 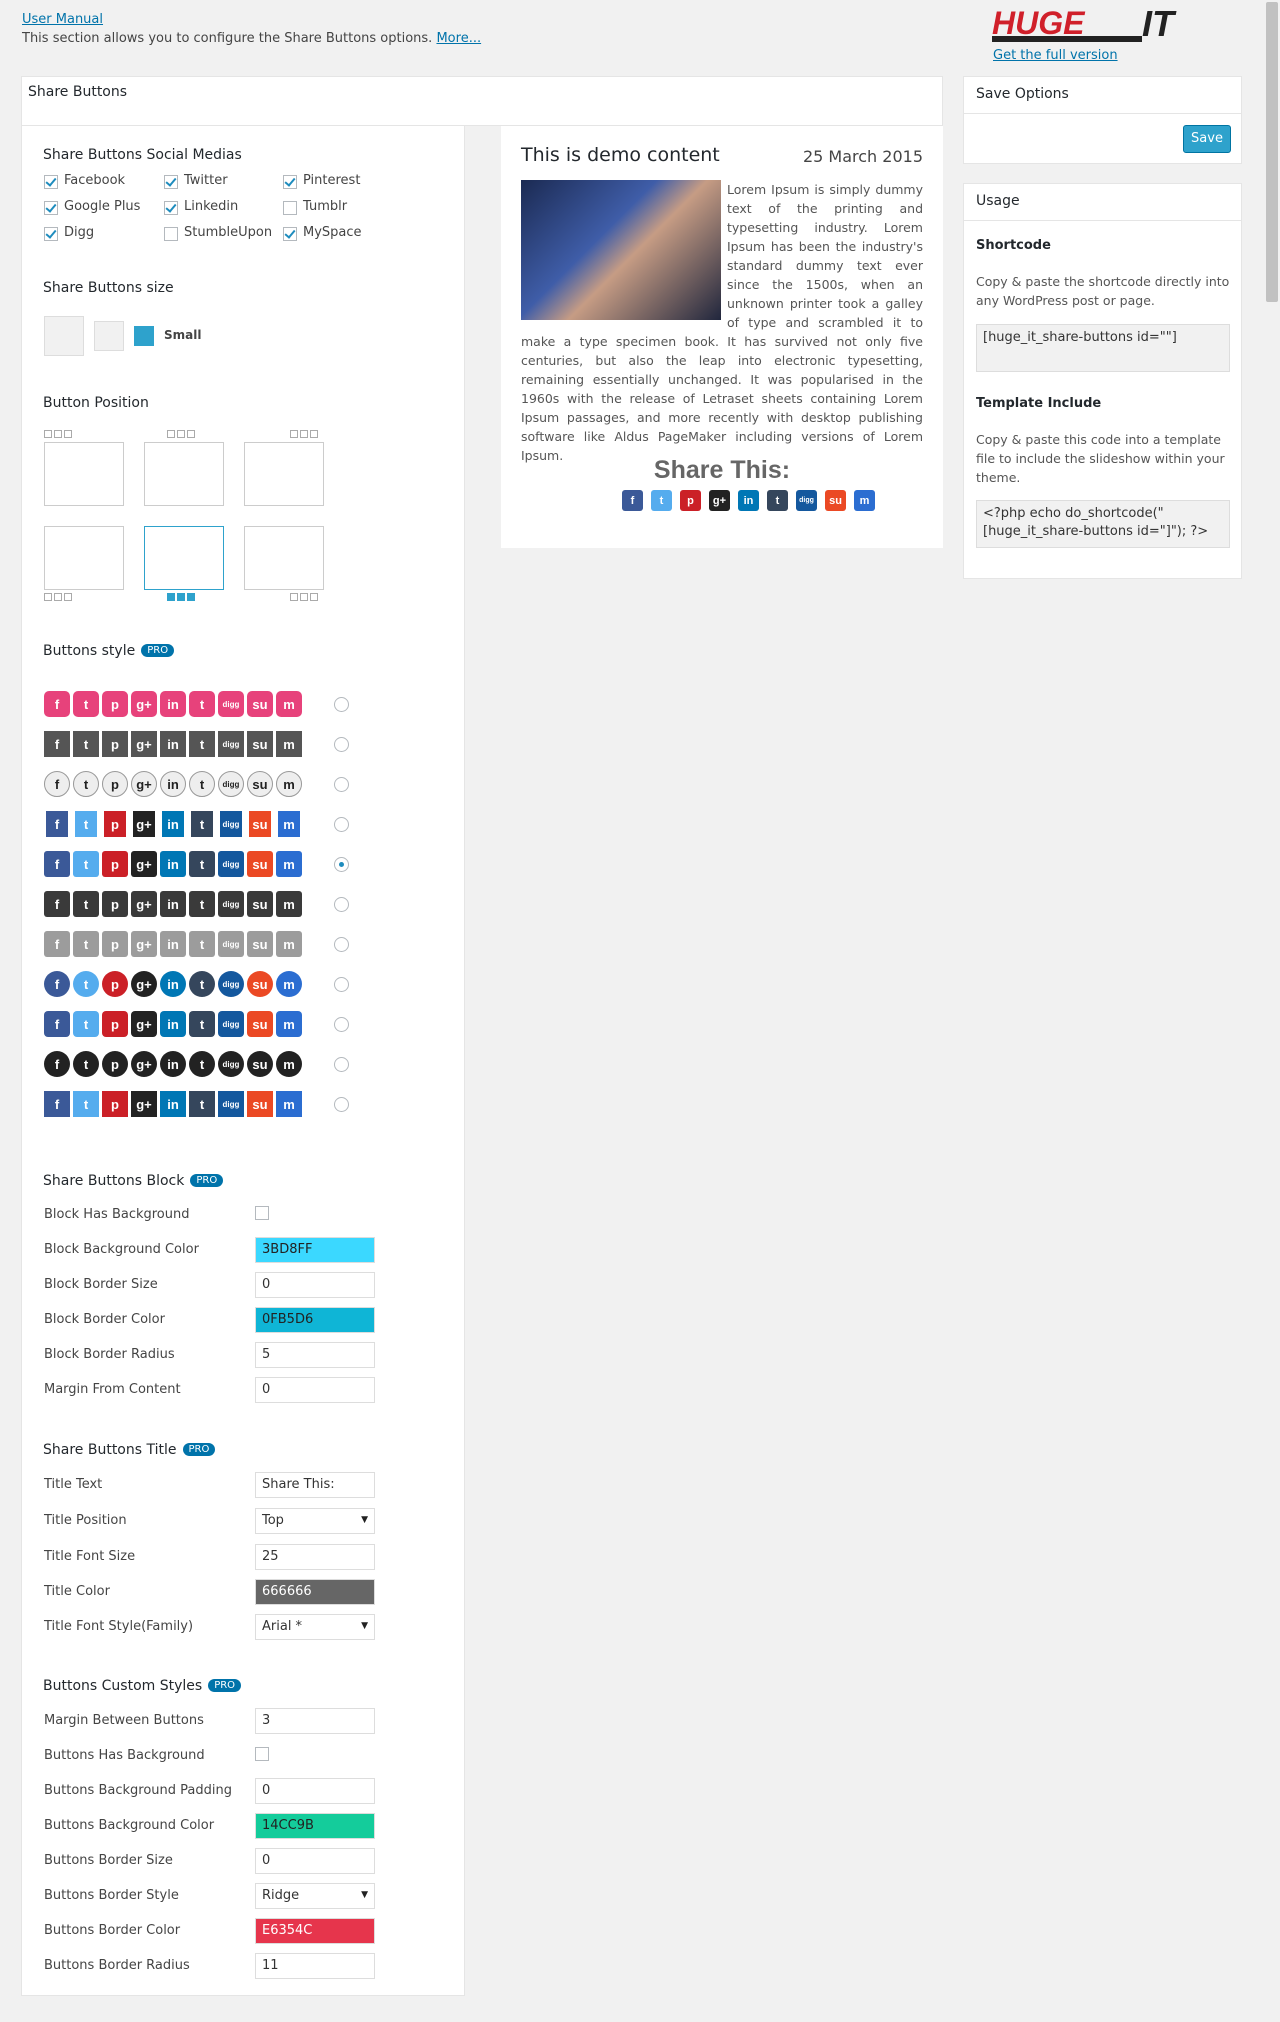 What do you see at coordinates (690, 500) in the screenshot?
I see `preview-share-icon: p` at bounding box center [690, 500].